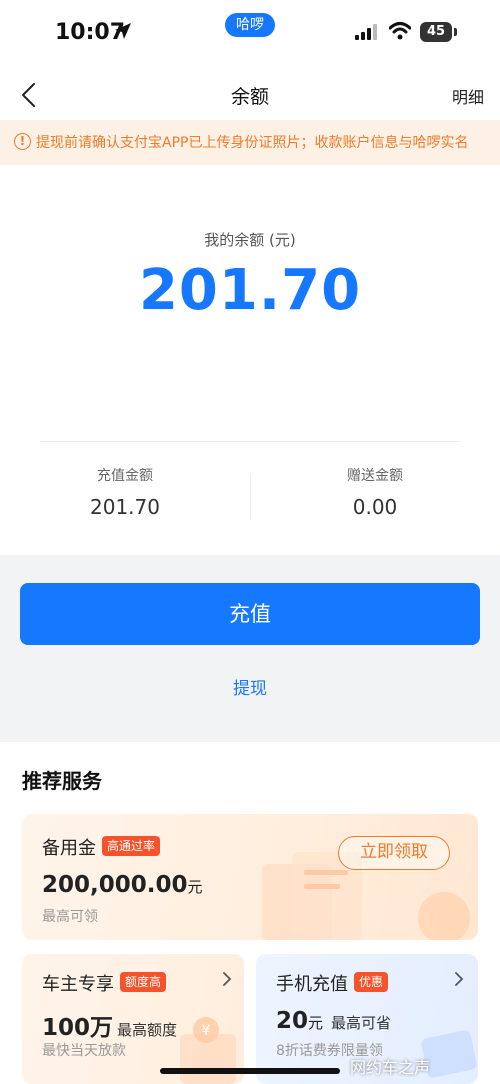 Image resolution: width=500 pixels, height=1084 pixels. Describe the element at coordinates (84, 1051) in the screenshot. I see `car-owner-desc: 最快当天放款` at that location.